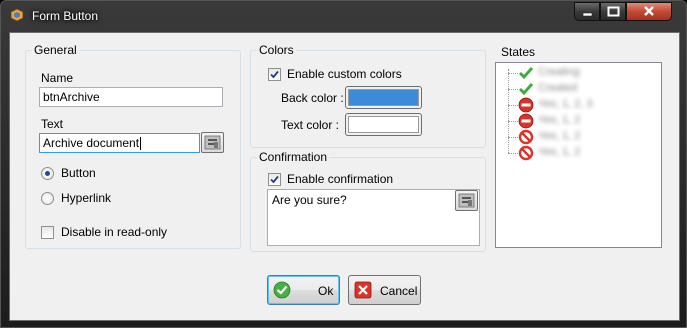 This screenshot has width=687, height=328. I want to click on readonly-checkbox, so click(47, 232).